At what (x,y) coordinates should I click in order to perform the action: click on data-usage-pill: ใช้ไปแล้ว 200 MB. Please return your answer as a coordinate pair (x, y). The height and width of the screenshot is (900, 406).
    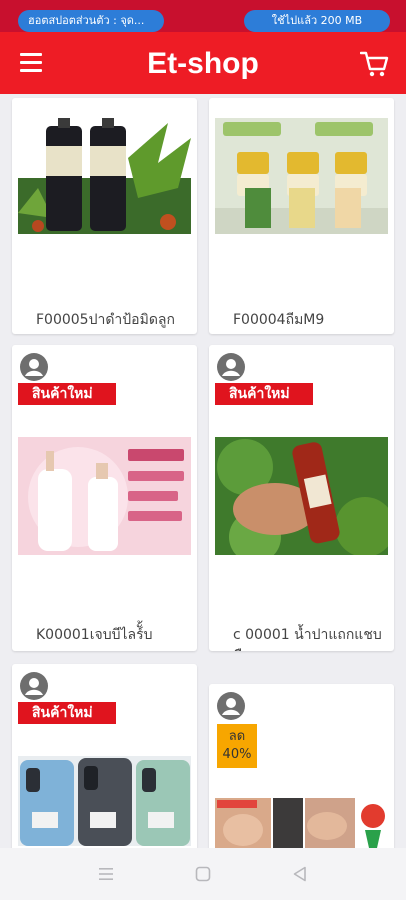
    Looking at the image, I should click on (317, 21).